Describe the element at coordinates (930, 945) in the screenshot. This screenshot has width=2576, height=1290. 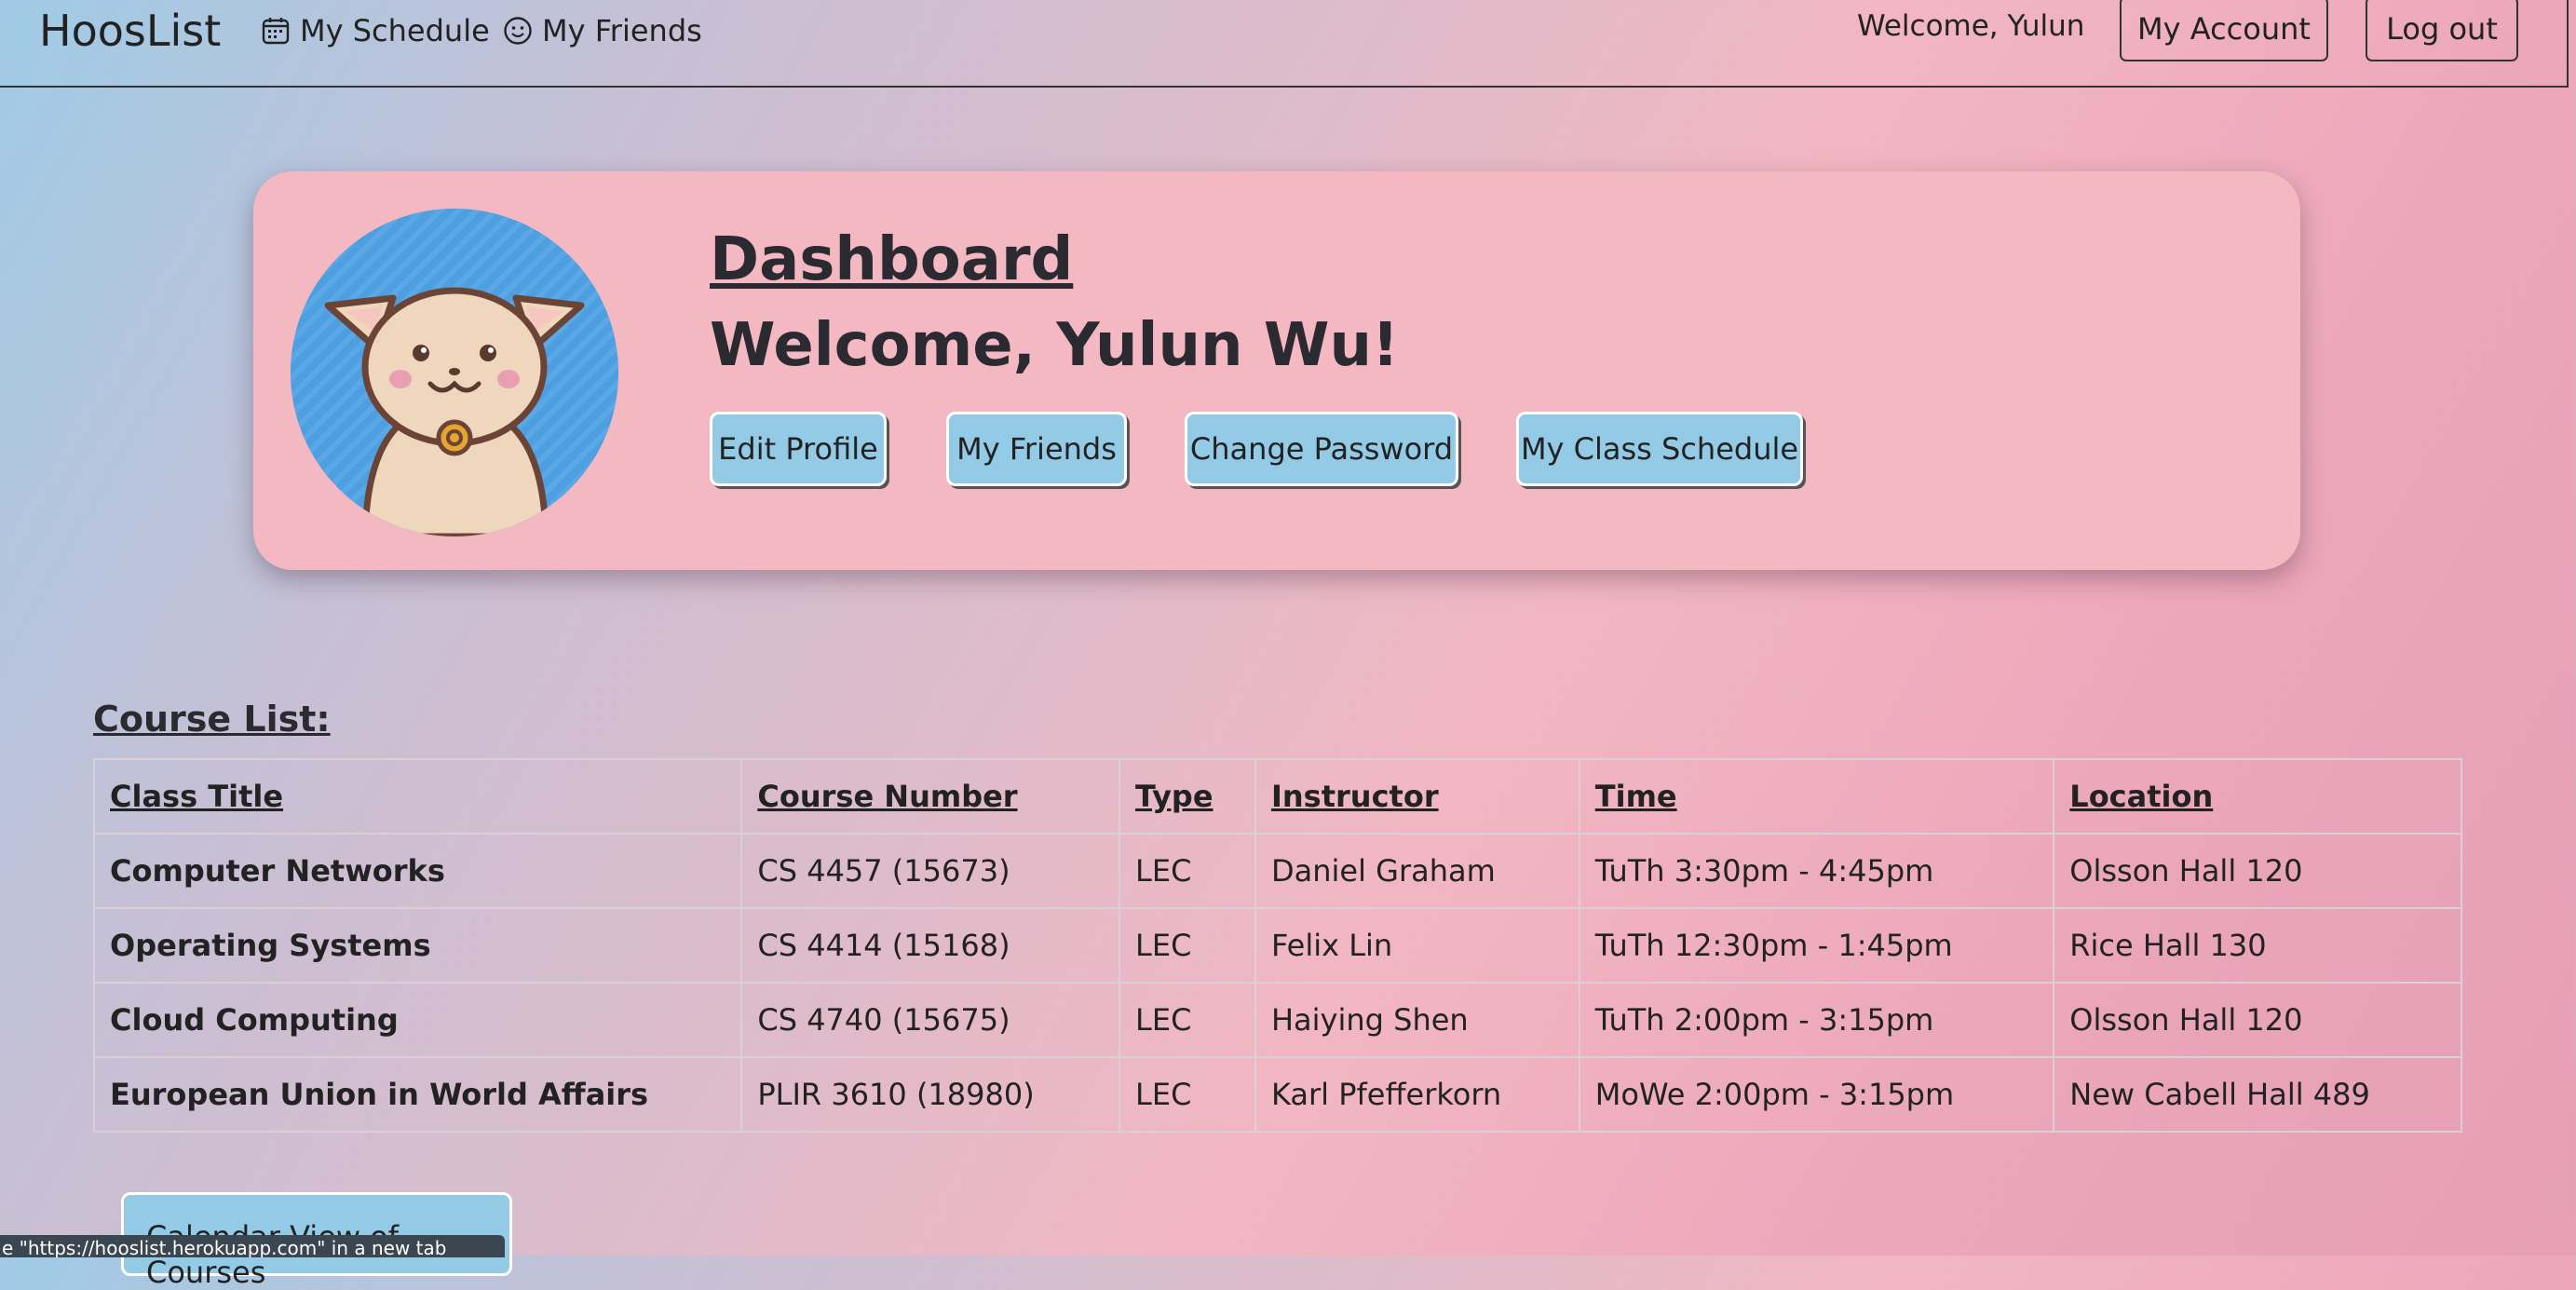
I see `cell-course-number: CS 4414 (15168)` at that location.